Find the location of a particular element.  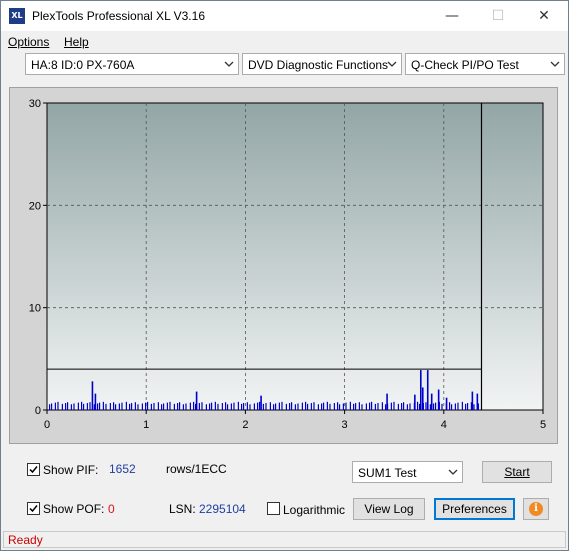

view-log-button: View Log is located at coordinates (389, 509).